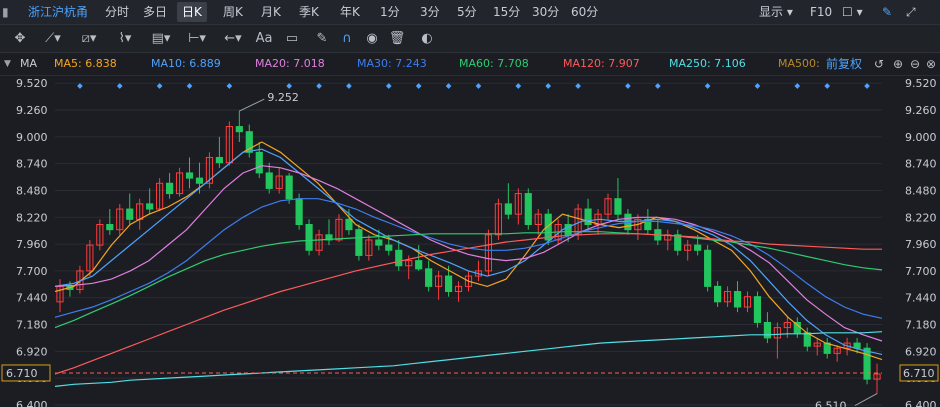 This screenshot has height=407, width=940. What do you see at coordinates (32, 325) in the screenshot?
I see `y-tick-left-9: 7.180` at bounding box center [32, 325].